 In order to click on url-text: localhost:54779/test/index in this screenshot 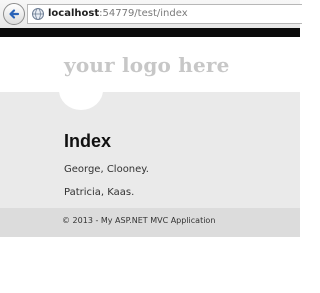, I will do `click(118, 14)`.